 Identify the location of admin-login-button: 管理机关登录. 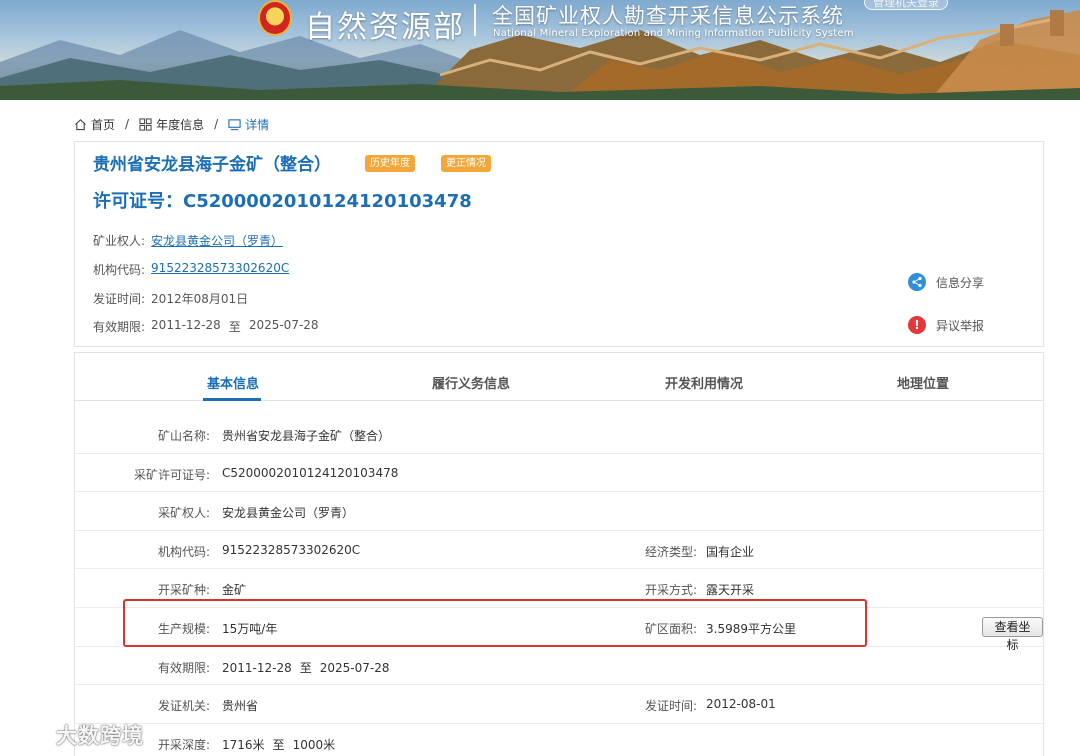
(906, 5).